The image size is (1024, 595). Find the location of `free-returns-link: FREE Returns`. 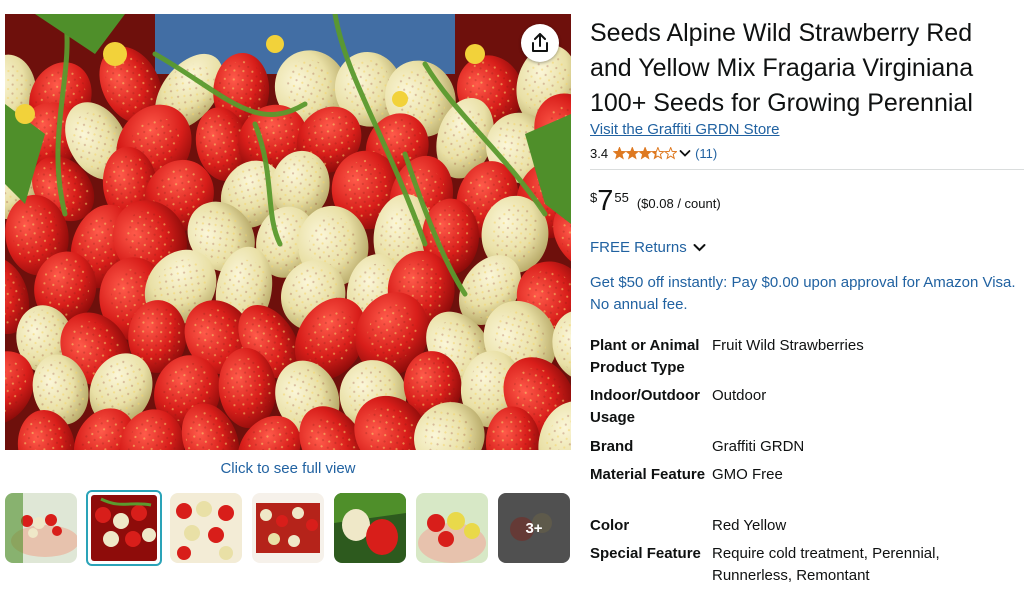

free-returns-link: FREE Returns is located at coordinates (648, 247).